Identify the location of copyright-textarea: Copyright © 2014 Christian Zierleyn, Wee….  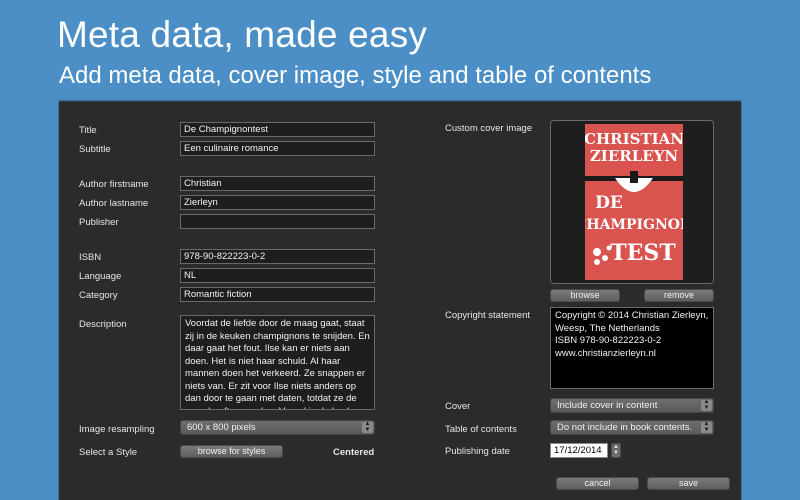
(632, 348).